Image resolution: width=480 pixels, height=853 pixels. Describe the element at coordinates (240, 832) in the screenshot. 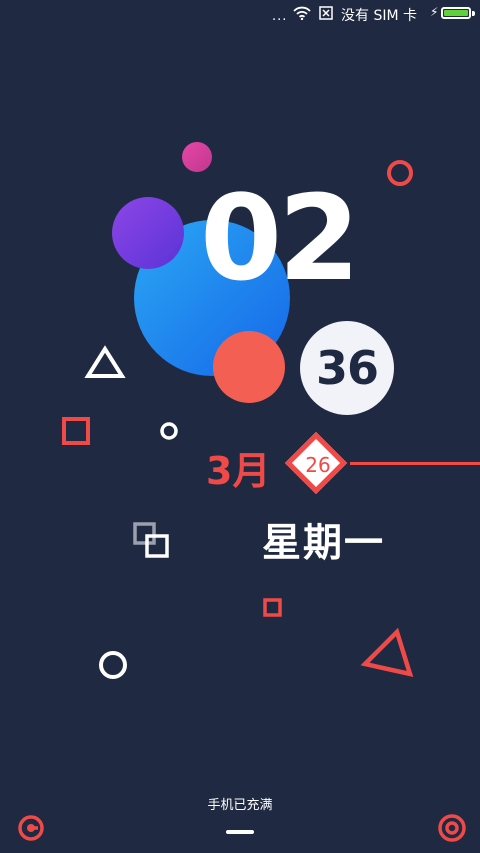

I see `unlock-handle` at that location.